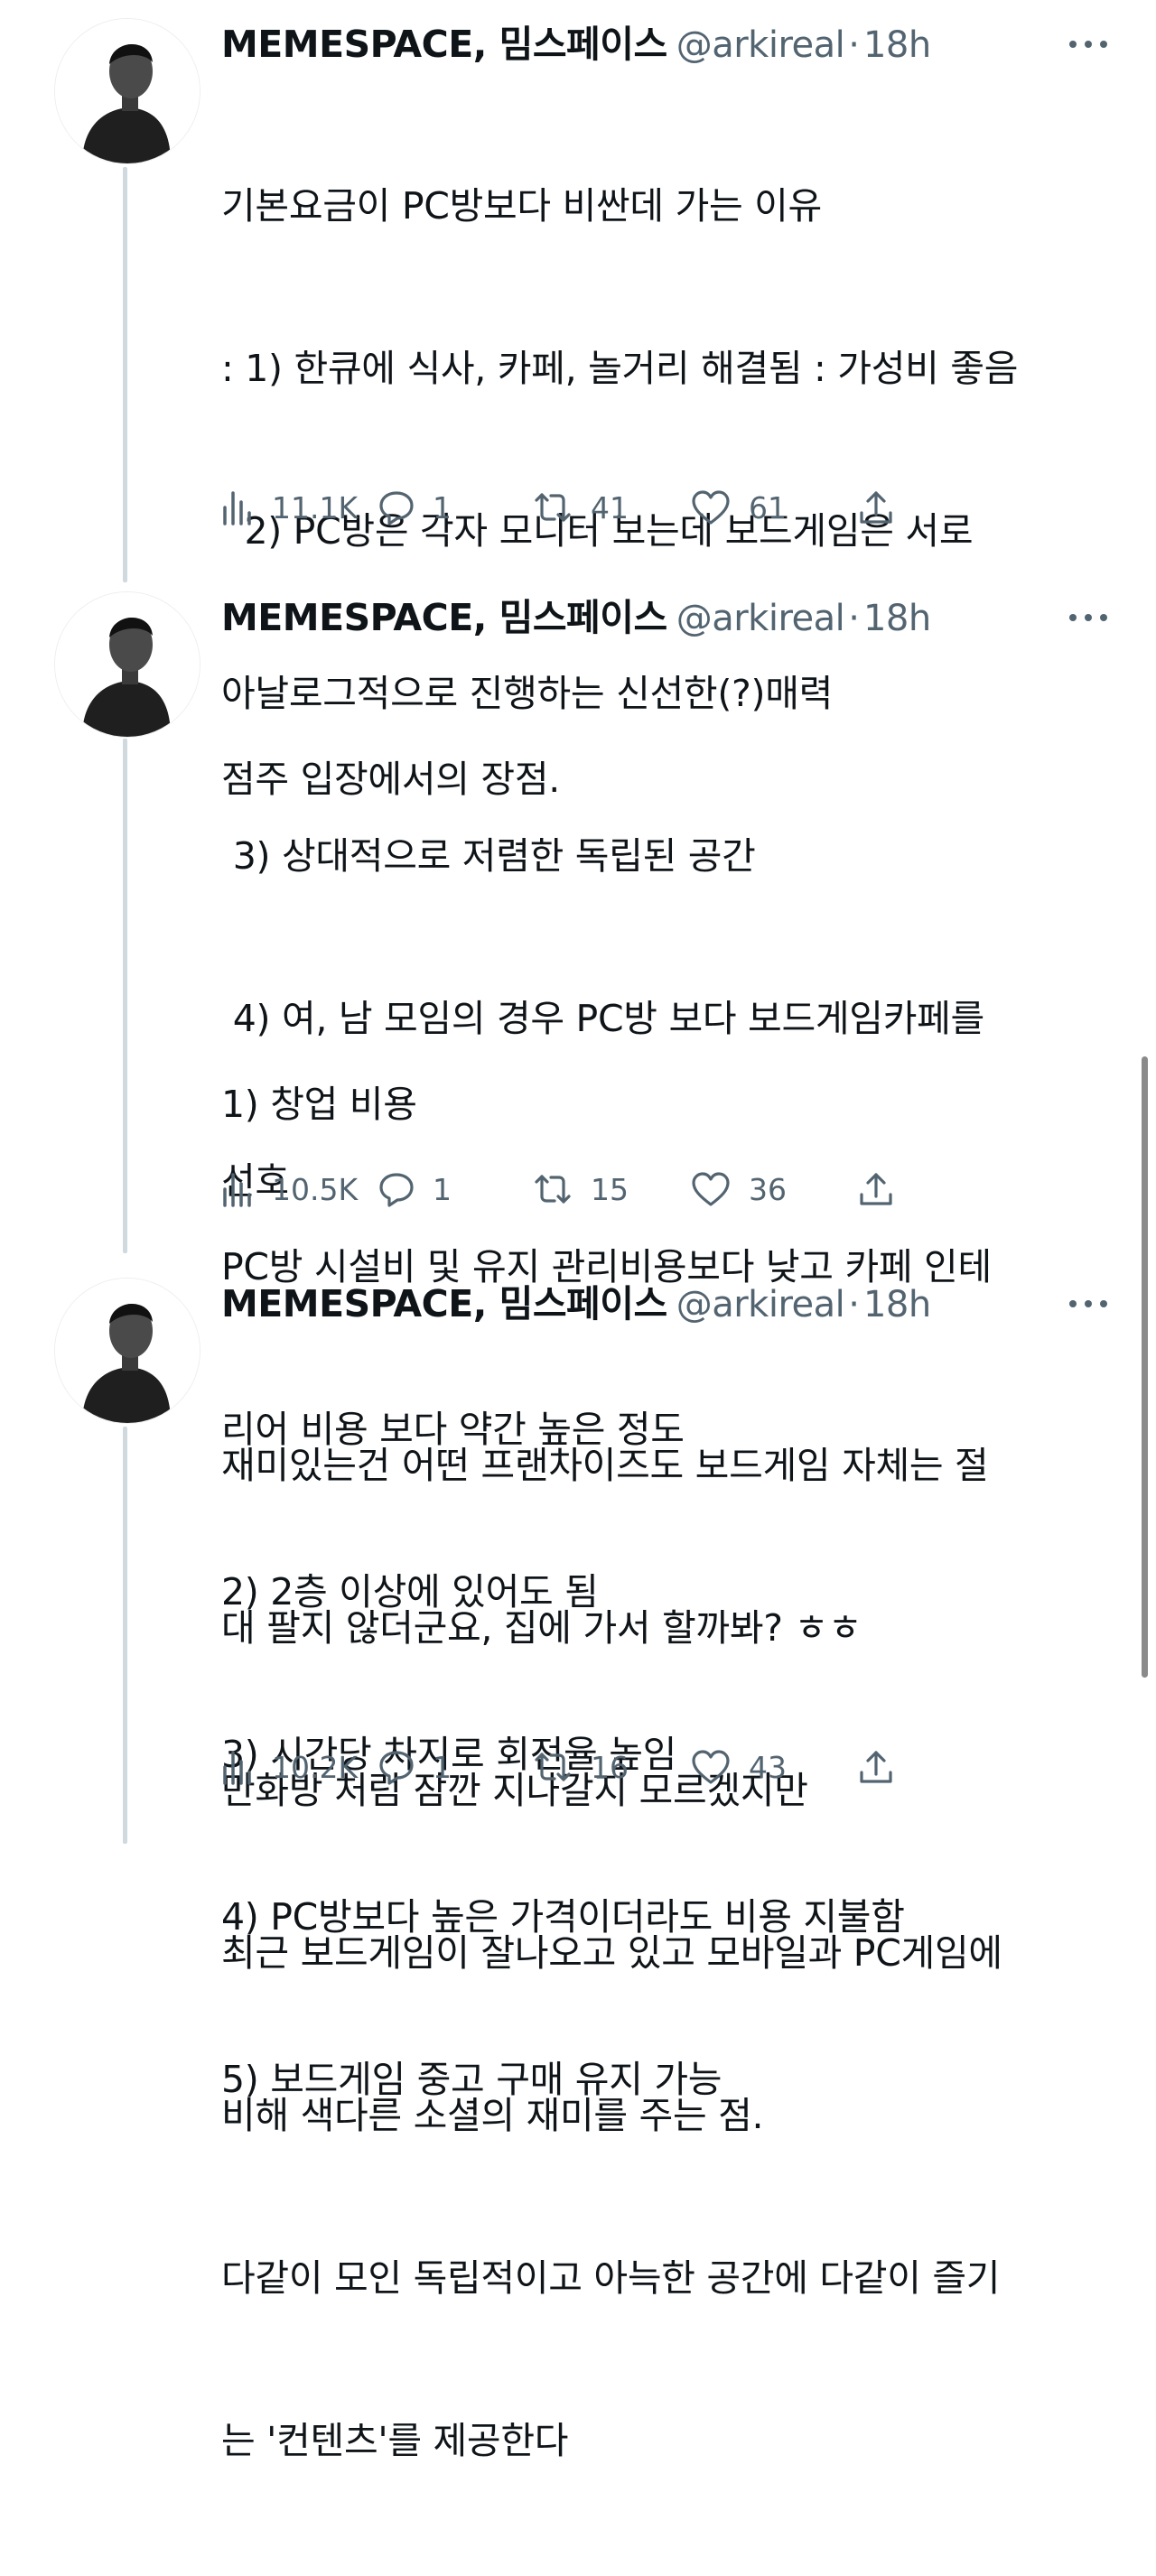  I want to click on tweet-line, so click(670, 942).